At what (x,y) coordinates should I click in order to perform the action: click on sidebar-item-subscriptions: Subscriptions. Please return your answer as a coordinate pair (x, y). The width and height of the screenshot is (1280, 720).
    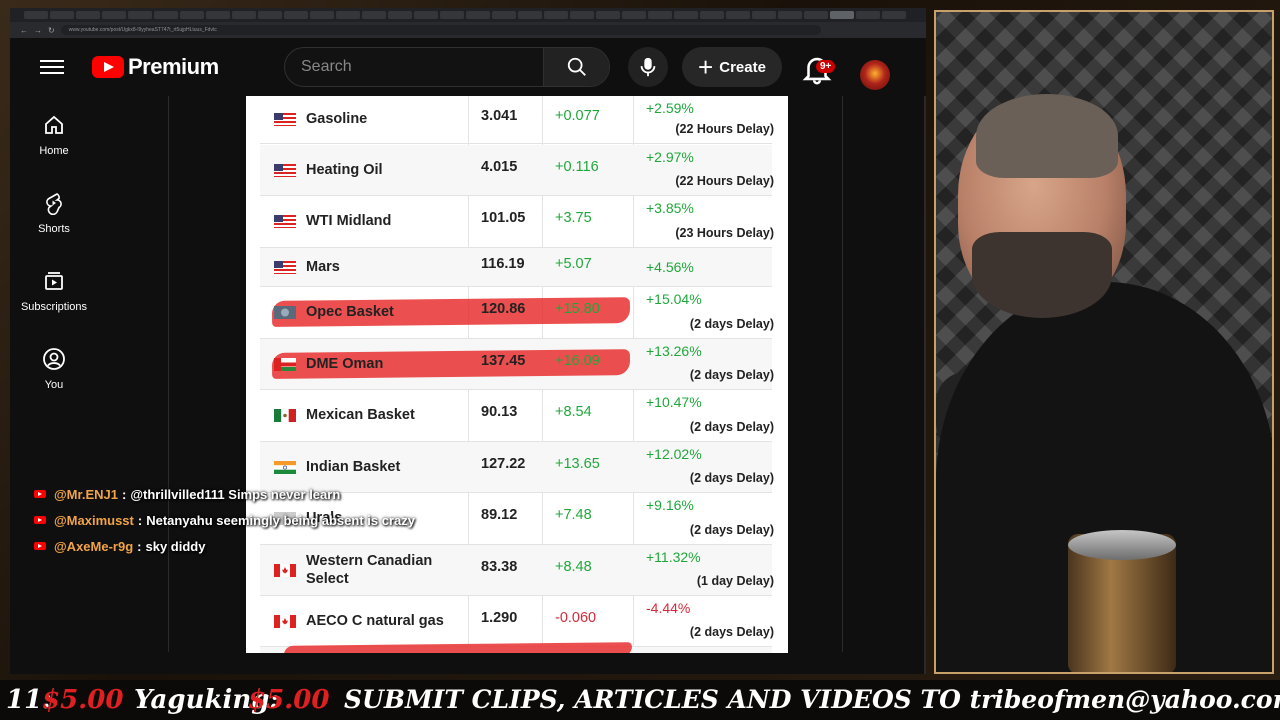
    Looking at the image, I should click on (54, 291).